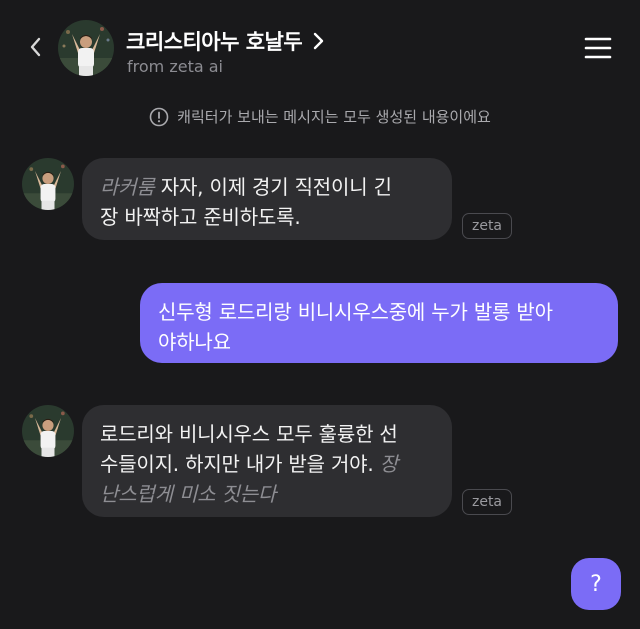 The width and height of the screenshot is (640, 629). I want to click on exclamation-circle-icon, so click(159, 116).